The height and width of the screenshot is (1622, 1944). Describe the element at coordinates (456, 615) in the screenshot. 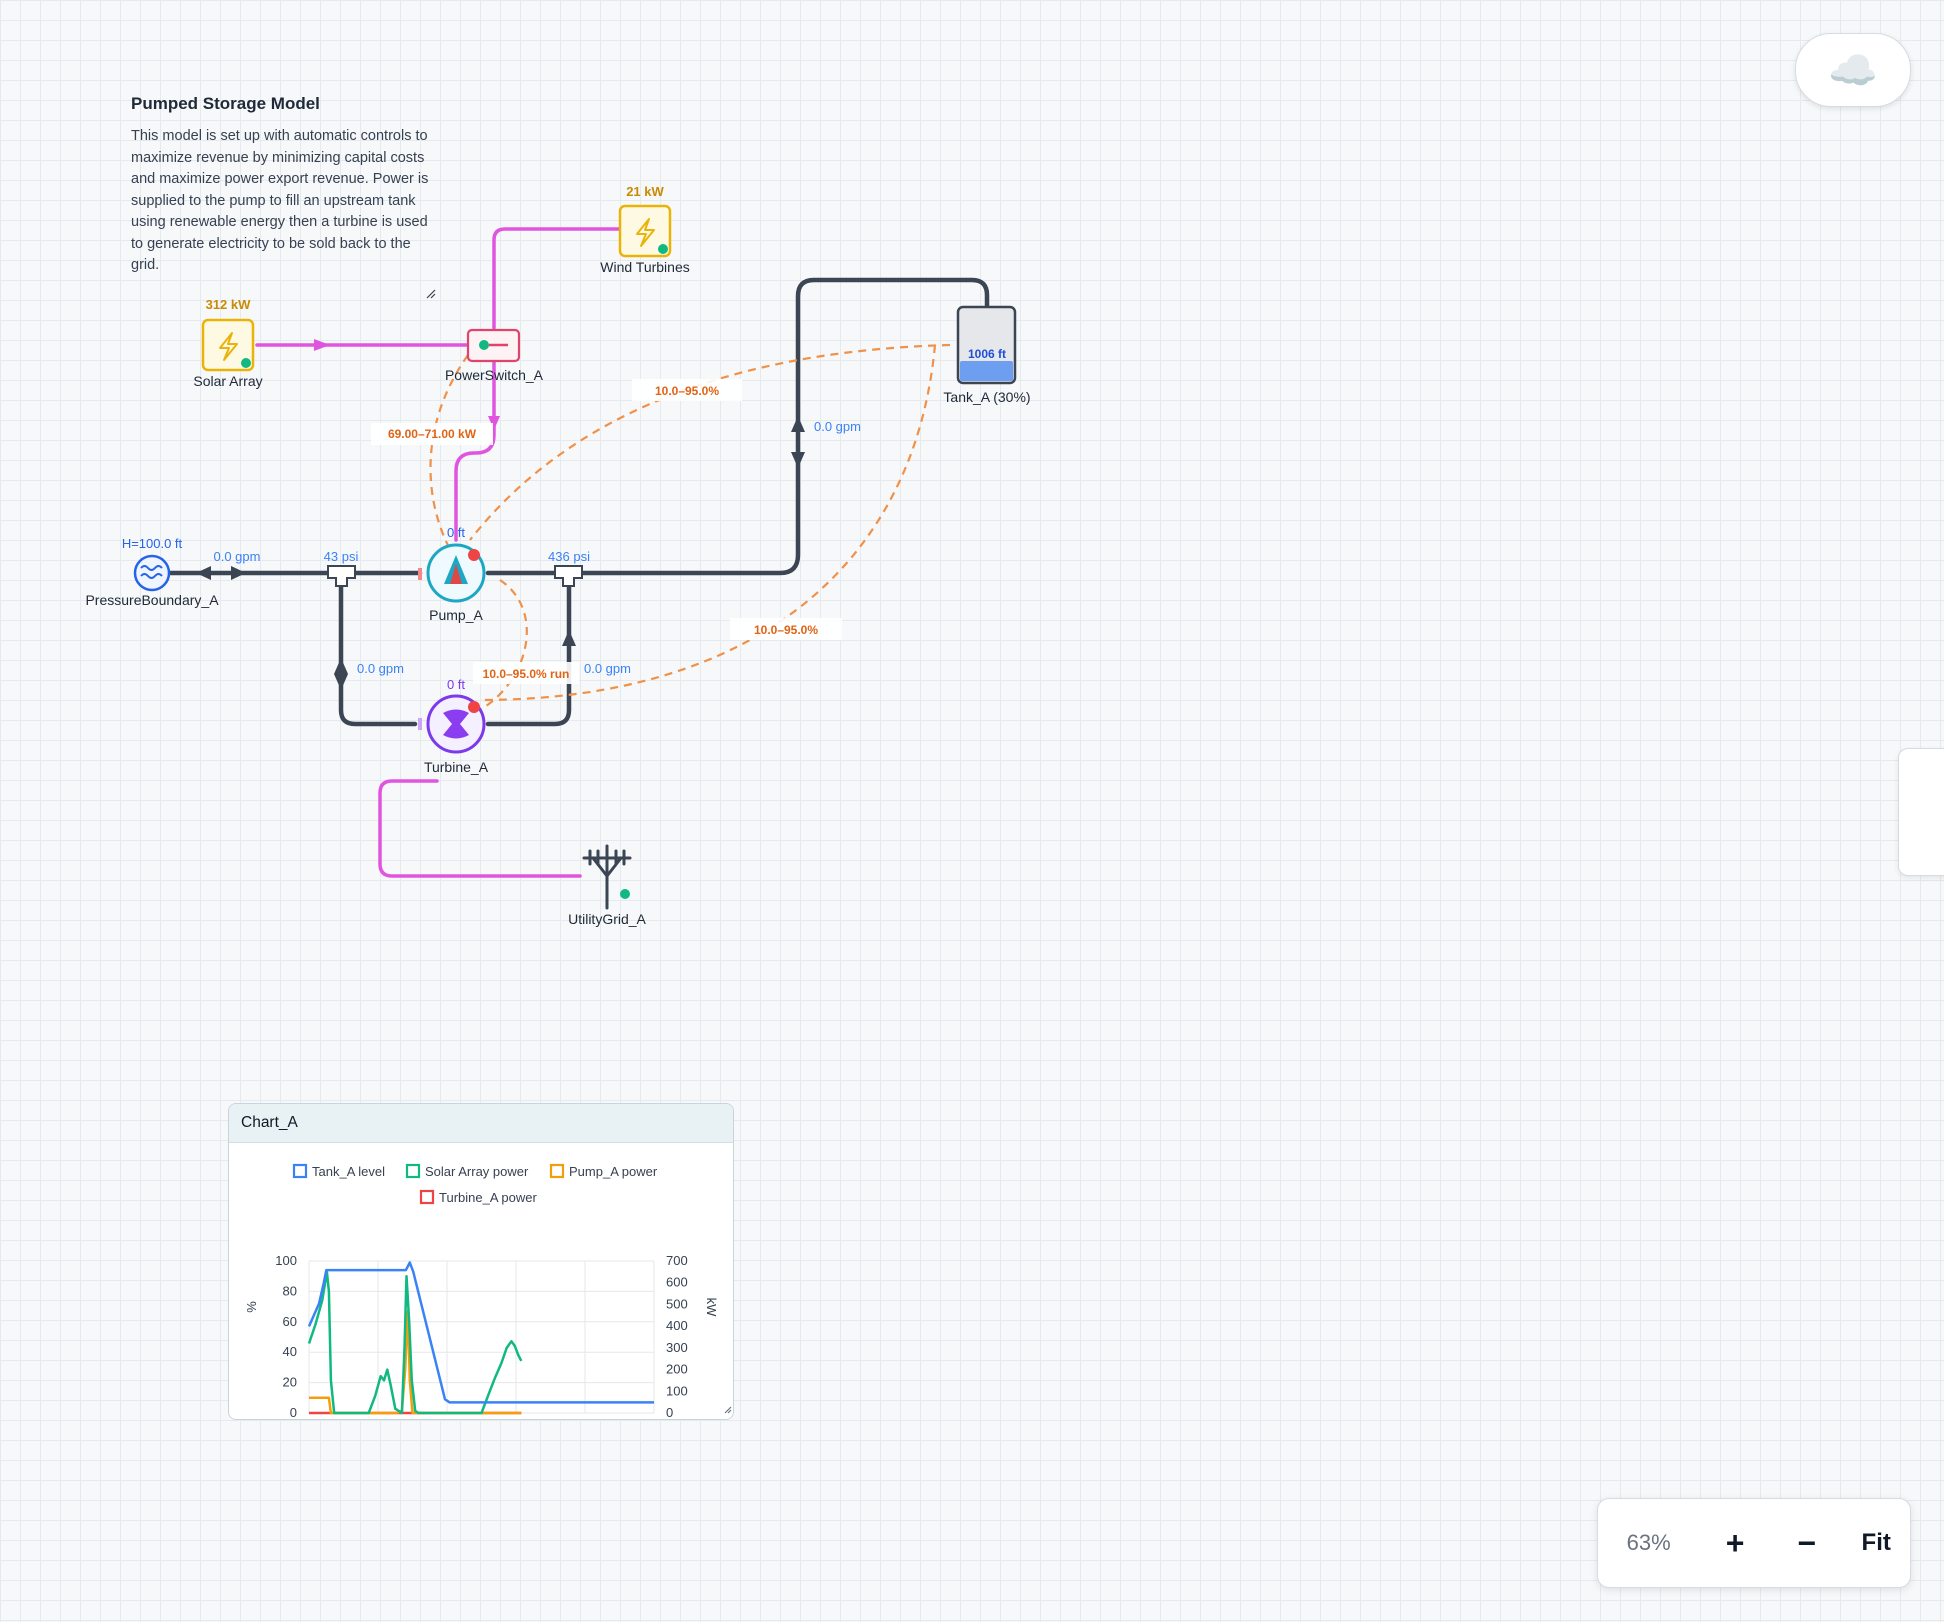

I see `pump-label: Pump_A` at that location.